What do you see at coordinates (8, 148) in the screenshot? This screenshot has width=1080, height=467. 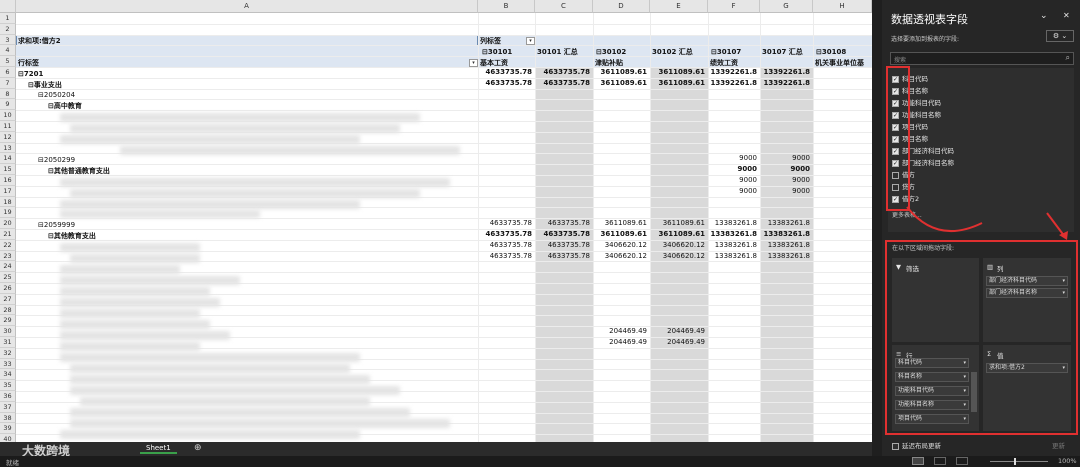 I see `row-header: 13` at bounding box center [8, 148].